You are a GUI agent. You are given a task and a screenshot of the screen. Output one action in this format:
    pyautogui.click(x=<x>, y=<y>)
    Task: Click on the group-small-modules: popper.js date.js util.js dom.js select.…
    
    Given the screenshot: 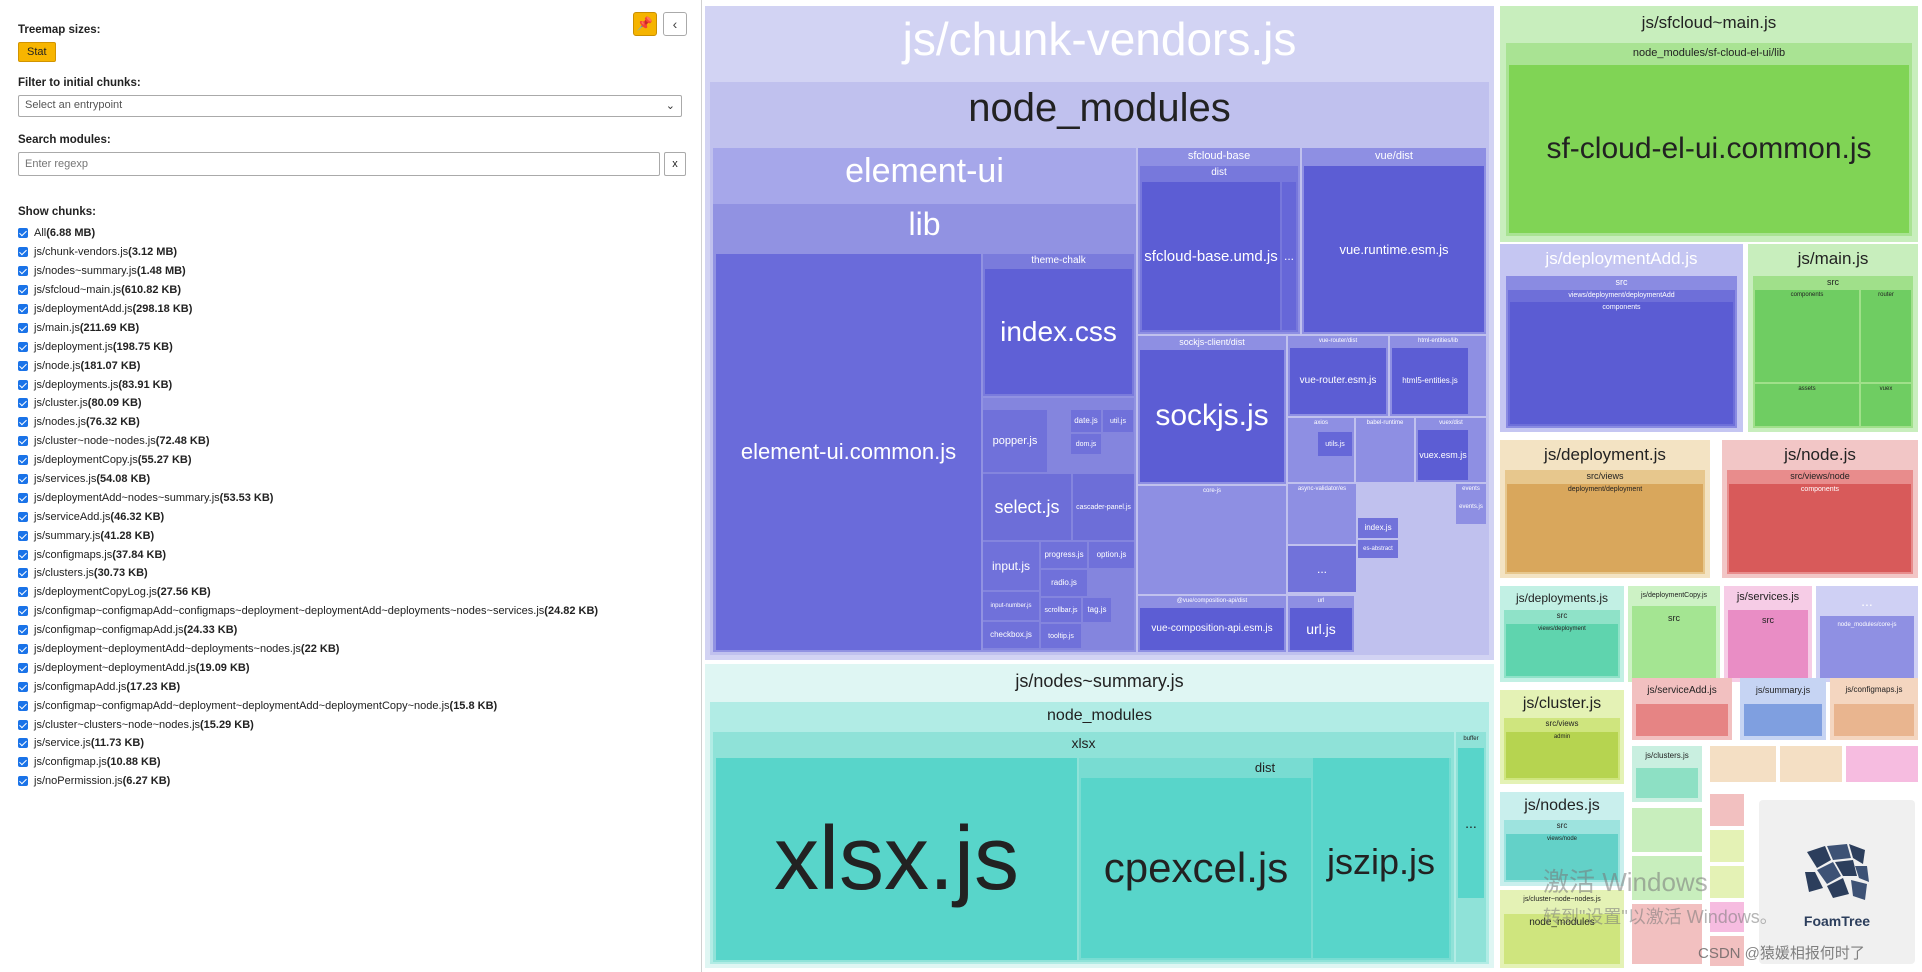 What is the action you would take?
    pyautogui.click(x=1058, y=524)
    